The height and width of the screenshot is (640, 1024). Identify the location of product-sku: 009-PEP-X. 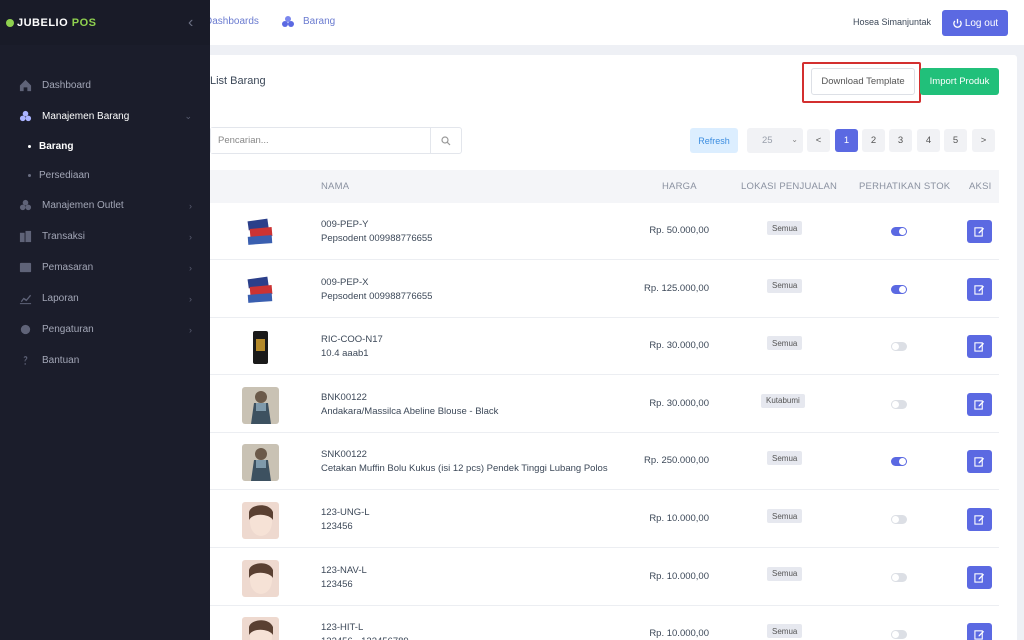
(345, 282).